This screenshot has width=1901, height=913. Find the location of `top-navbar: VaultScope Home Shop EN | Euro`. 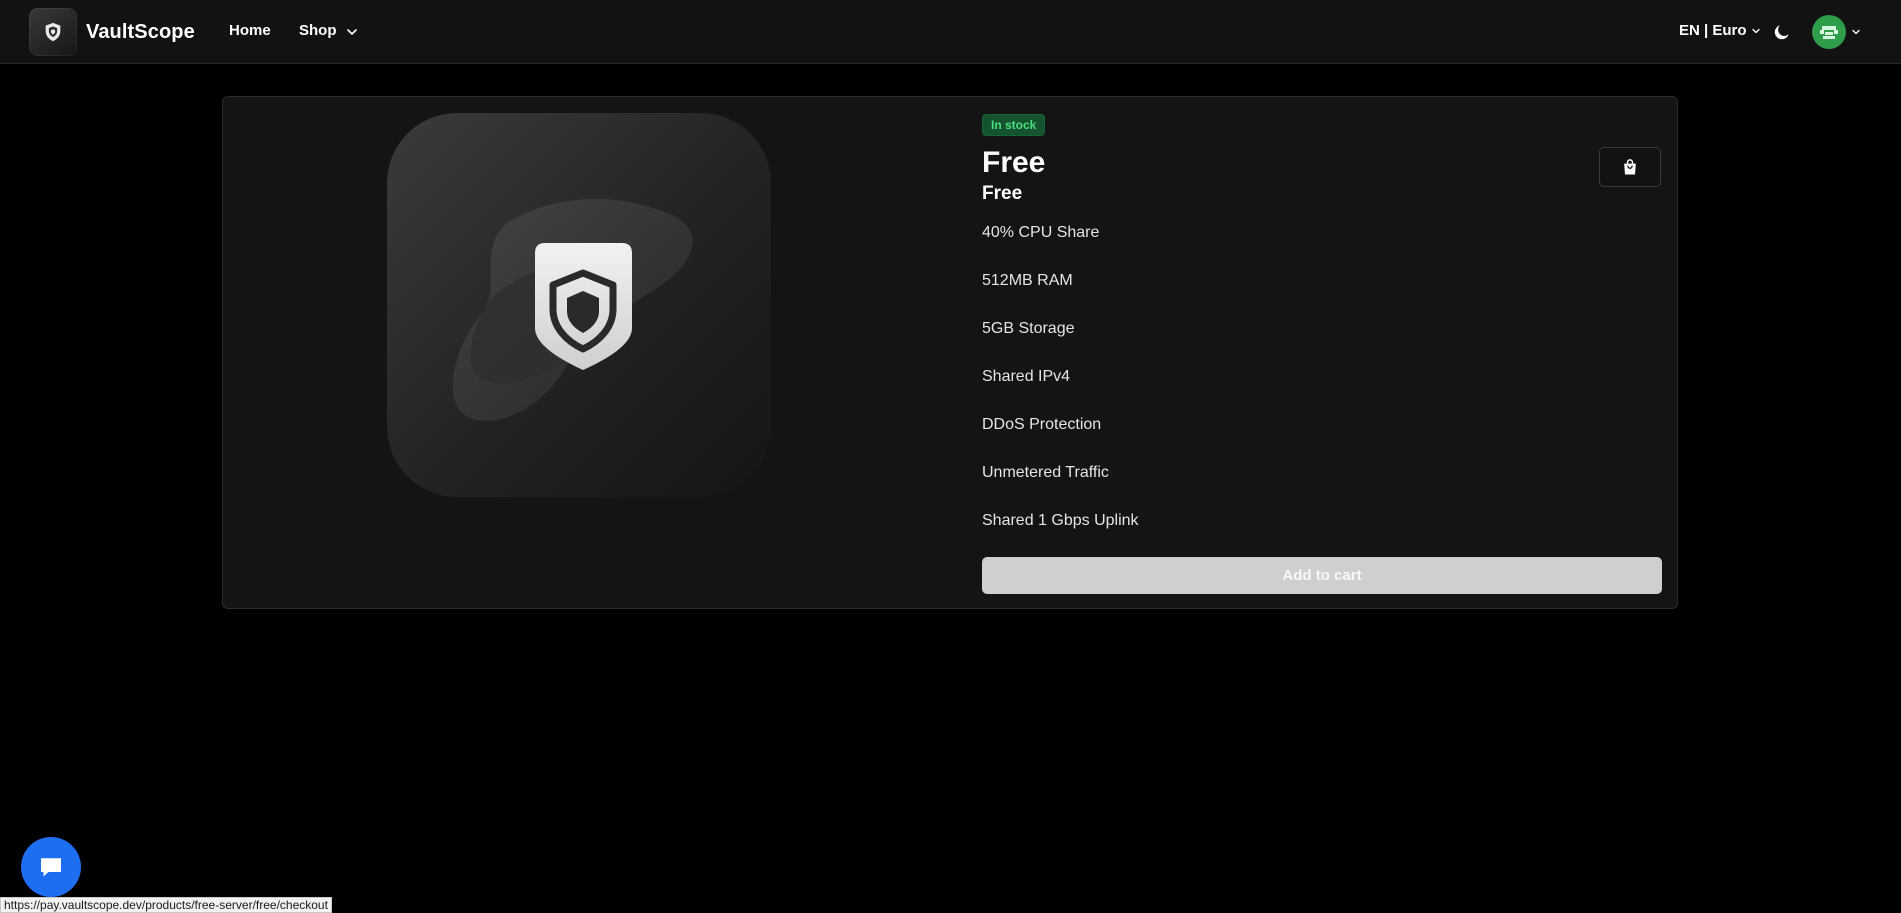

top-navbar: VaultScope Home Shop EN | Euro is located at coordinates (950, 32).